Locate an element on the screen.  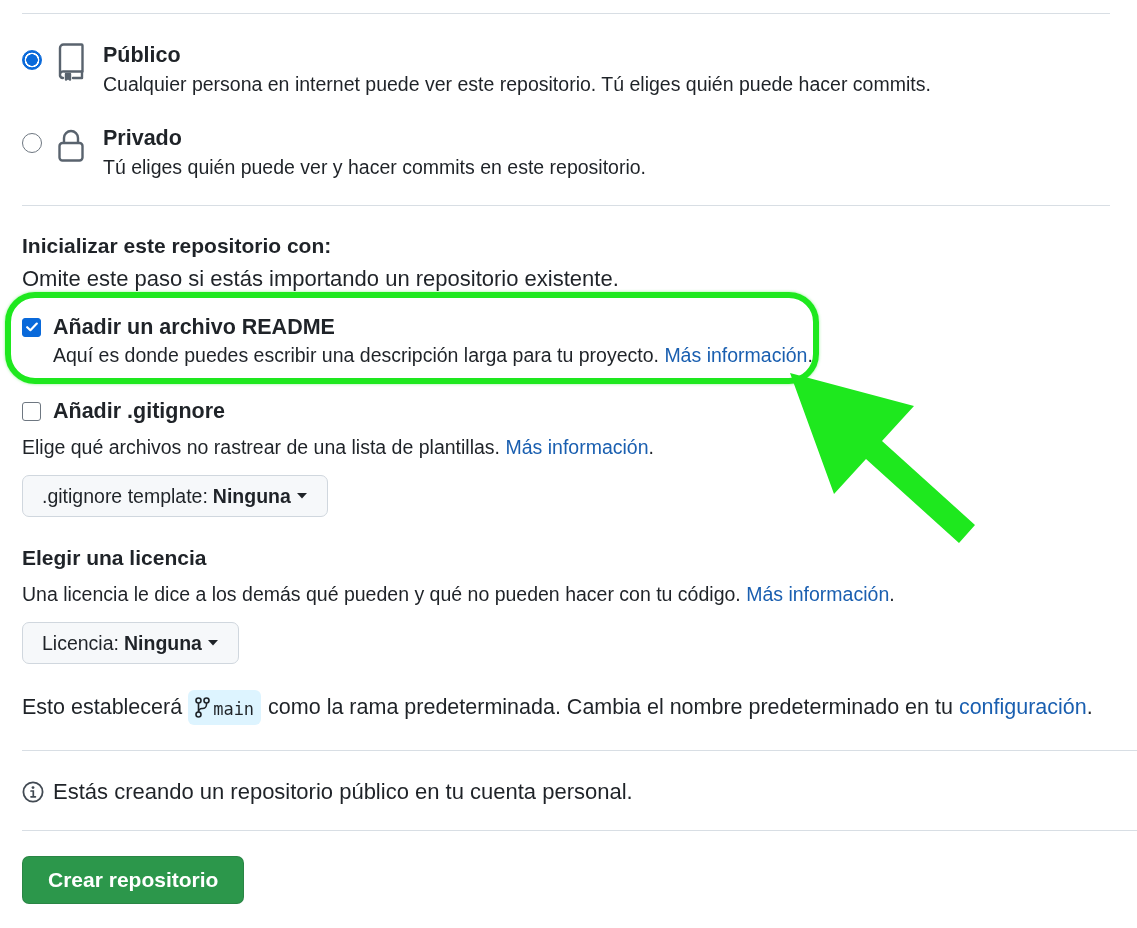
checkbox-label: Añadir un archivo README is located at coordinates (194, 327).